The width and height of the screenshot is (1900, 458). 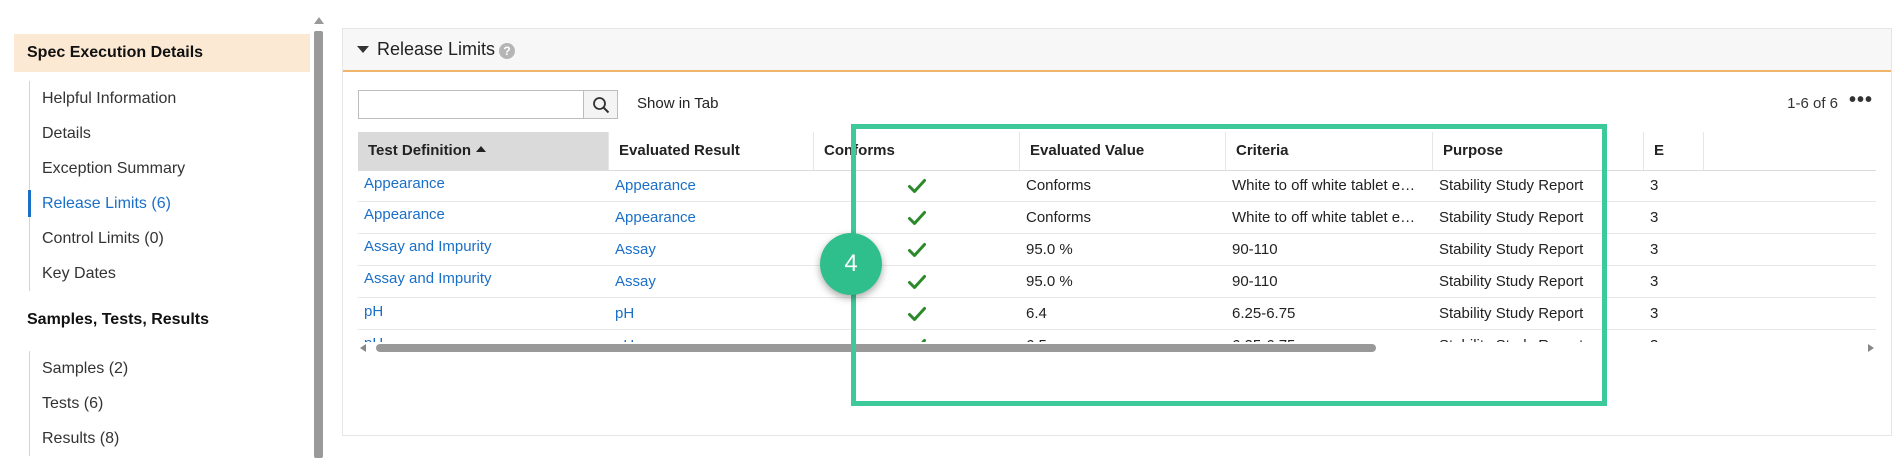 I want to click on pagination-label: 1-6 of 6, so click(x=1812, y=103).